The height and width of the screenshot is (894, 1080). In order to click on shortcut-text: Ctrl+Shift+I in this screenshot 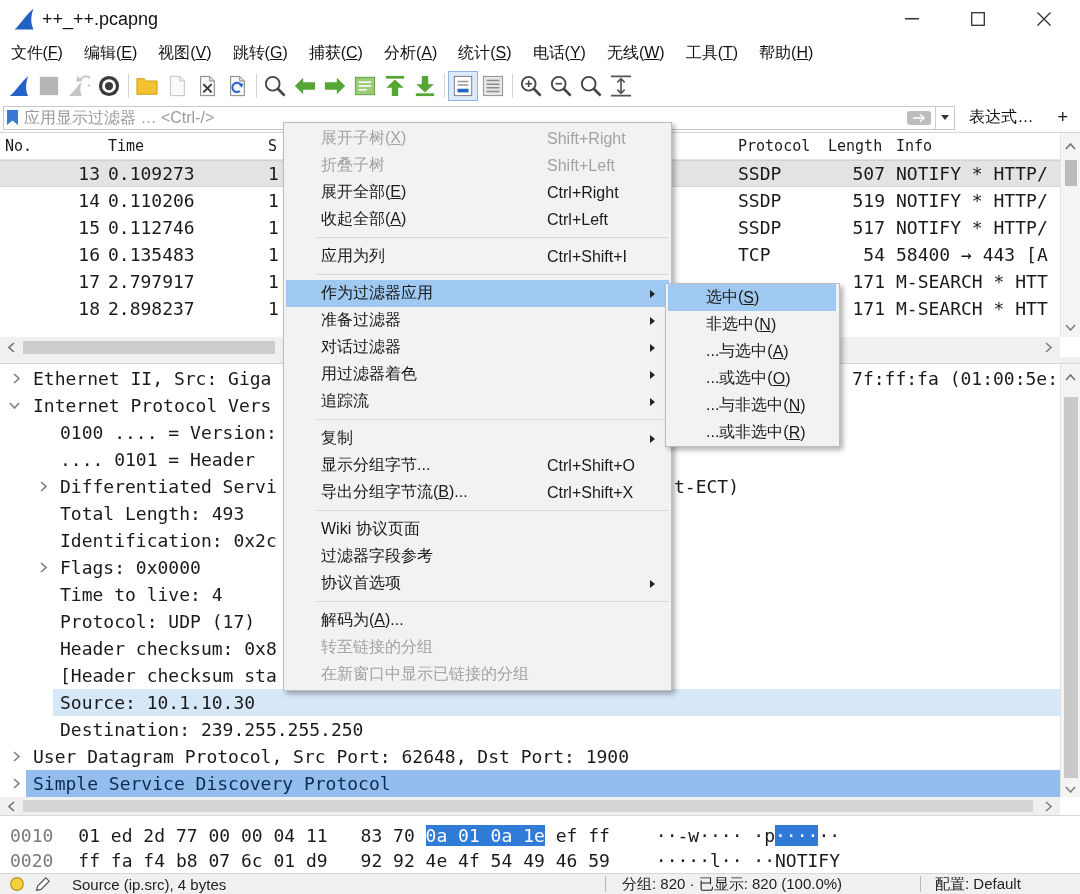, I will do `click(587, 256)`.